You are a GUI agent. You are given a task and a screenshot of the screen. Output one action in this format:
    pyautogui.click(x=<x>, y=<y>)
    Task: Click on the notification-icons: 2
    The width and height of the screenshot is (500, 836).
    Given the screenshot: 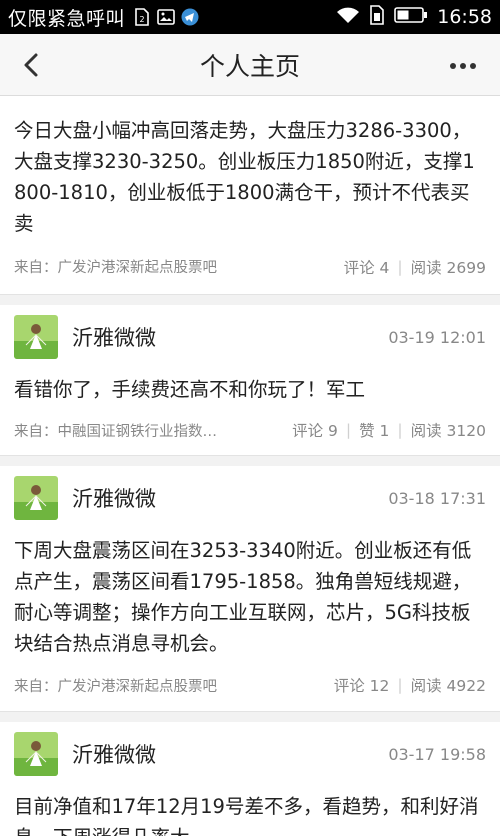 What is the action you would take?
    pyautogui.click(x=166, y=17)
    